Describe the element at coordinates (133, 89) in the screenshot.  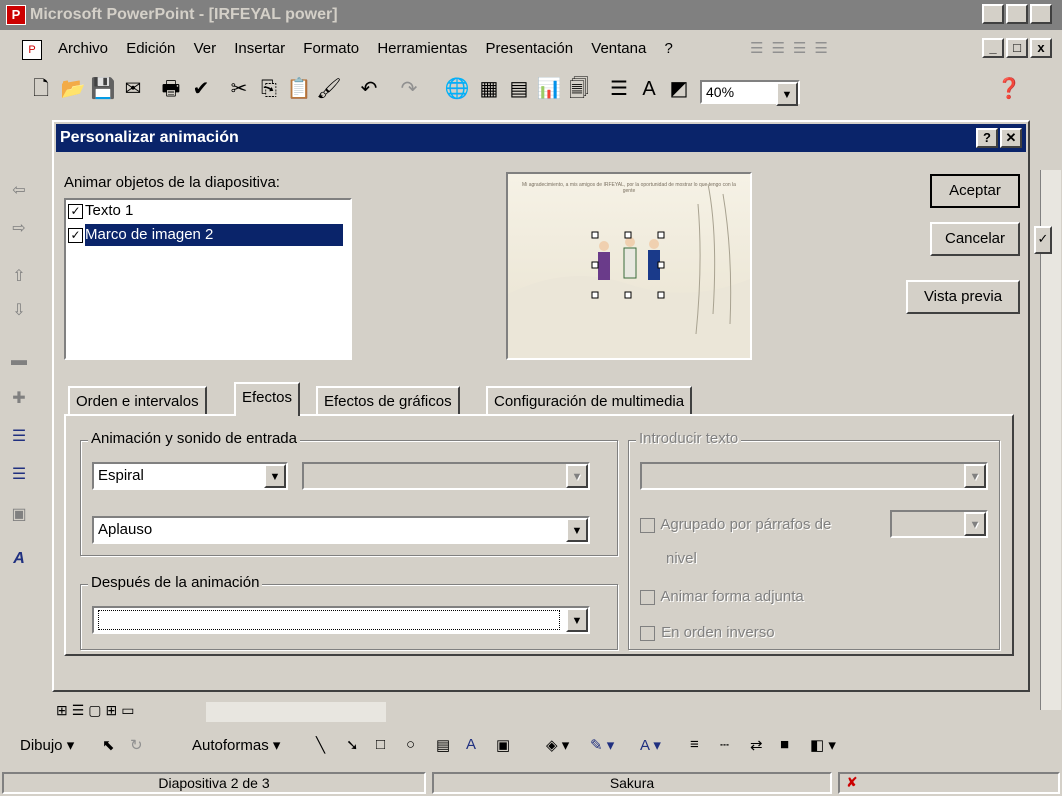
I see `email-icon: ✉` at that location.